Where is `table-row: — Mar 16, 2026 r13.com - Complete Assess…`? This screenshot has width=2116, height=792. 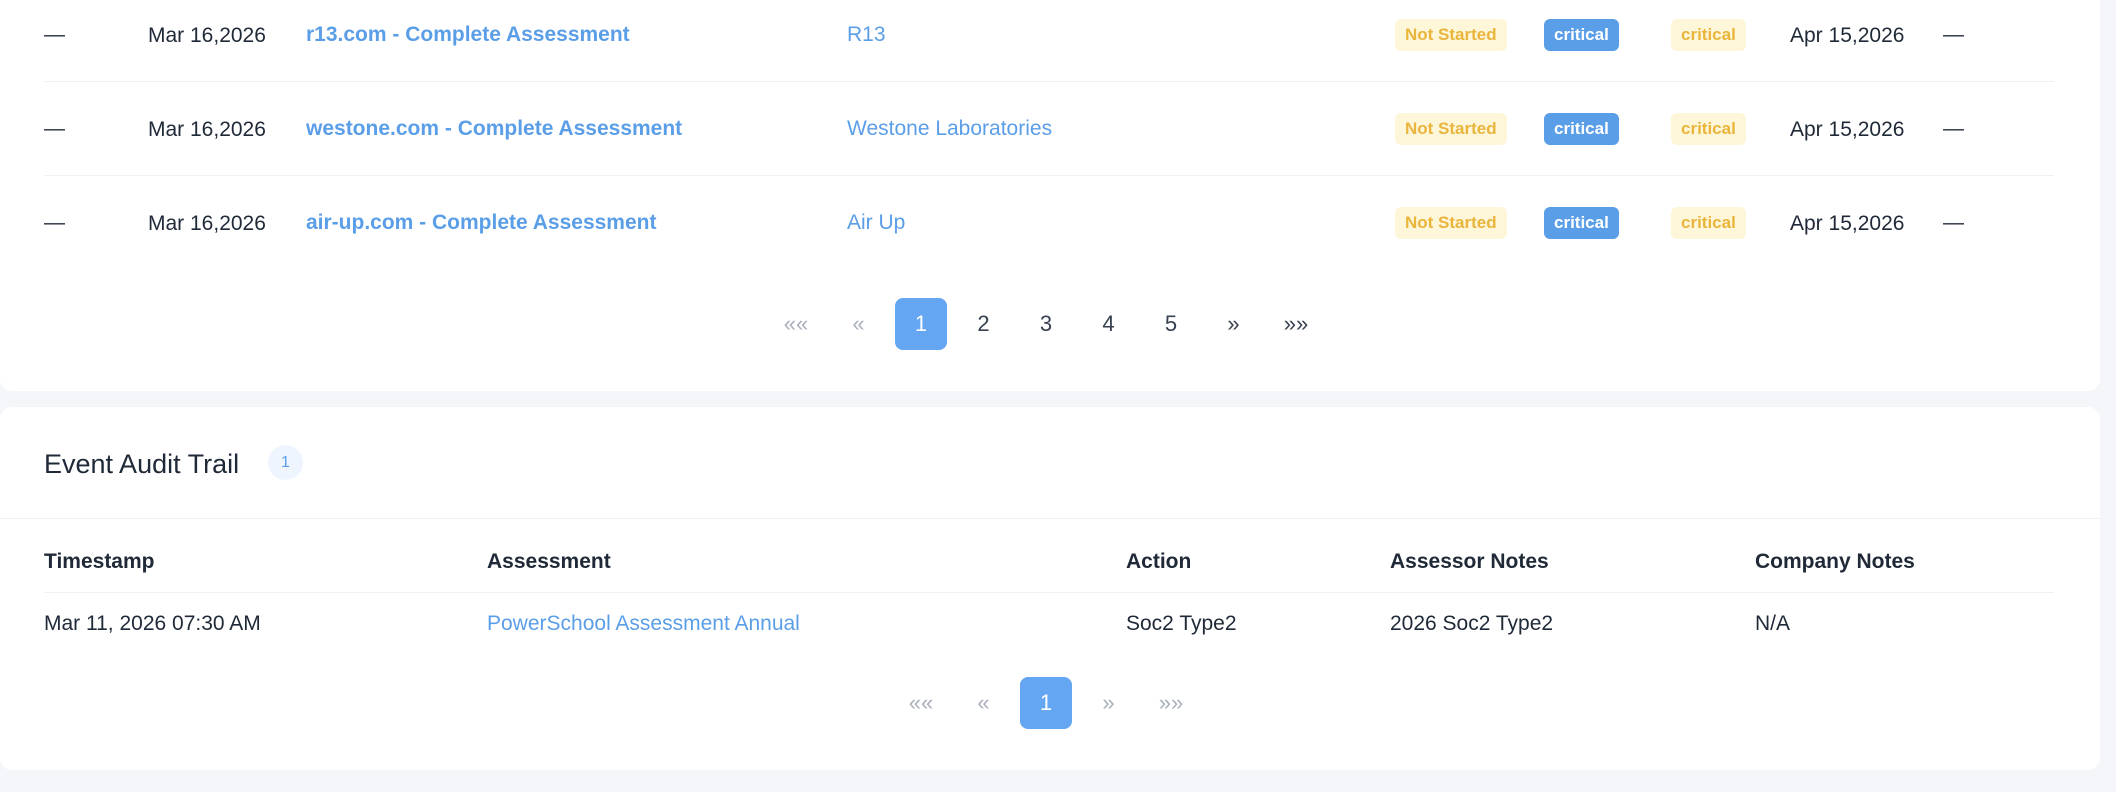 table-row: — Mar 16, 2026 r13.com - Complete Assess… is located at coordinates (1049, 41).